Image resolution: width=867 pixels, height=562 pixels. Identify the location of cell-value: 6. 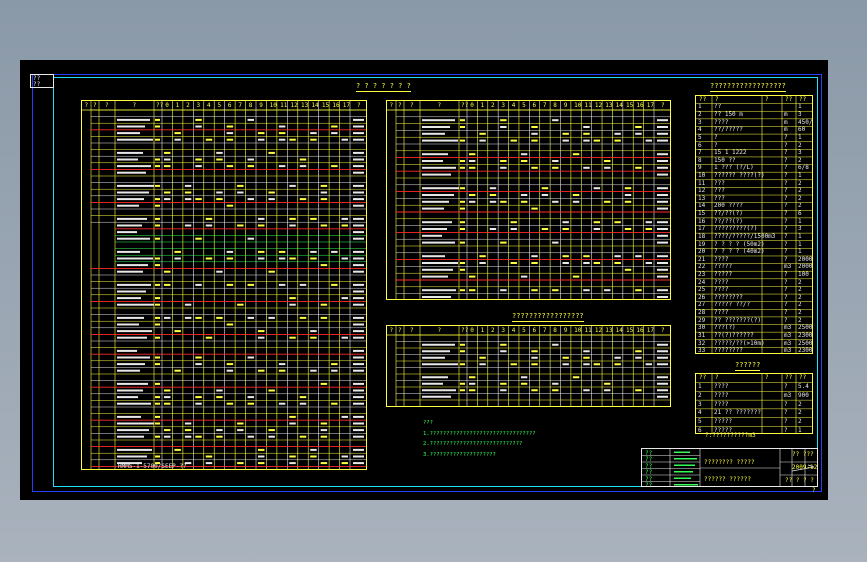
(800, 214).